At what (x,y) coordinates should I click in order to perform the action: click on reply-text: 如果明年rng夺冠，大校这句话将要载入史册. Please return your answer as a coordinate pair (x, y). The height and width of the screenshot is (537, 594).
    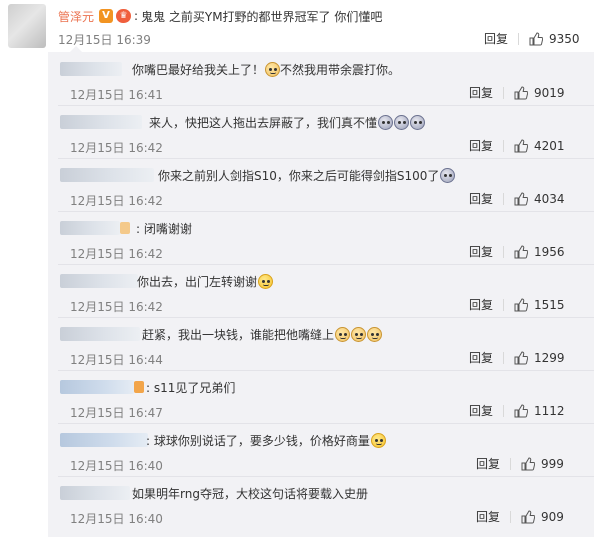
    Looking at the image, I should click on (250, 493).